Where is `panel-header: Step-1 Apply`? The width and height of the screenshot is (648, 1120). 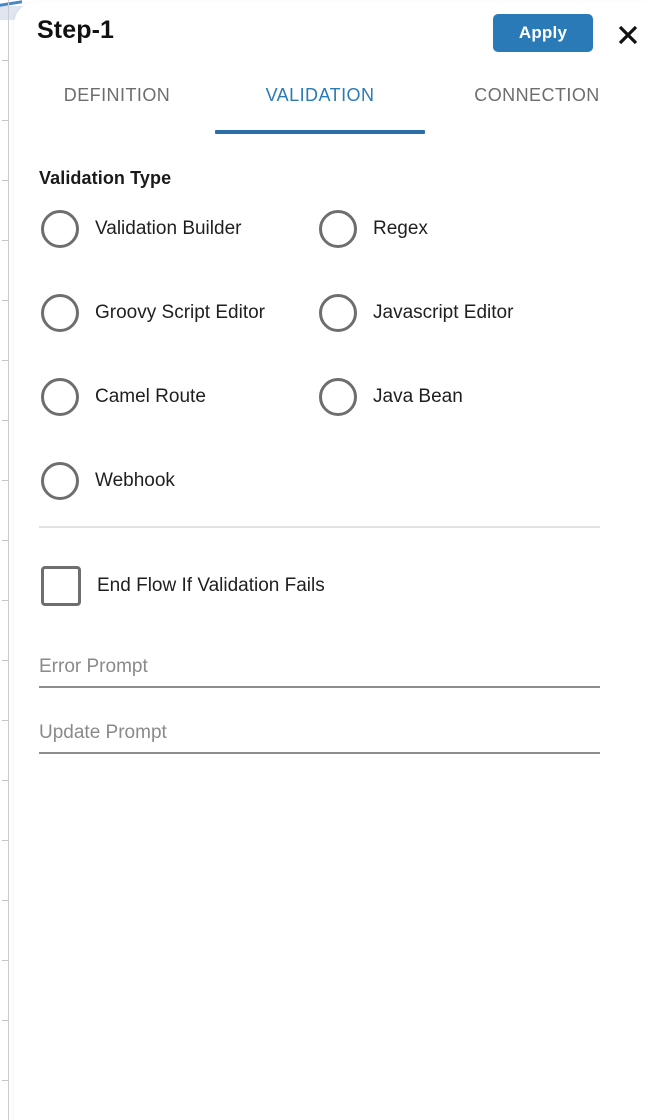 panel-header: Step-1 Apply is located at coordinates (331, 36).